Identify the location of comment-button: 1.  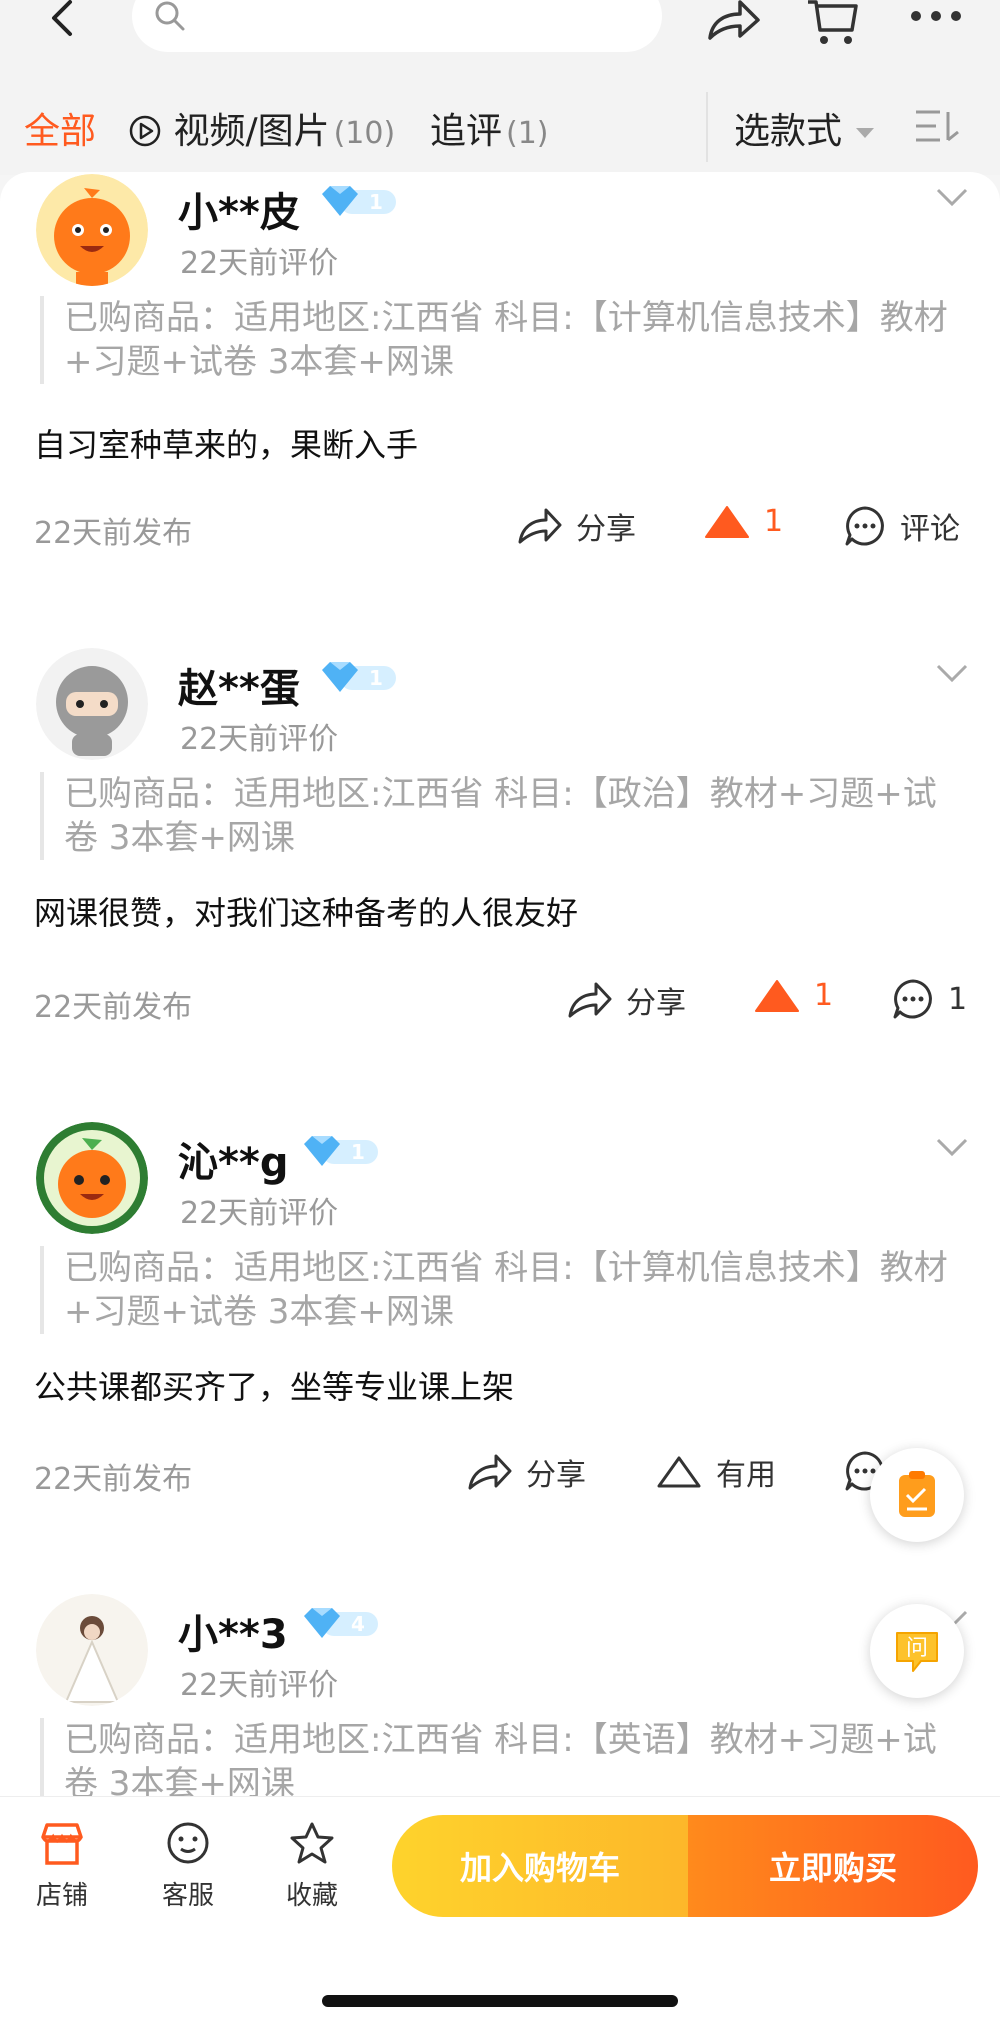
(929, 999).